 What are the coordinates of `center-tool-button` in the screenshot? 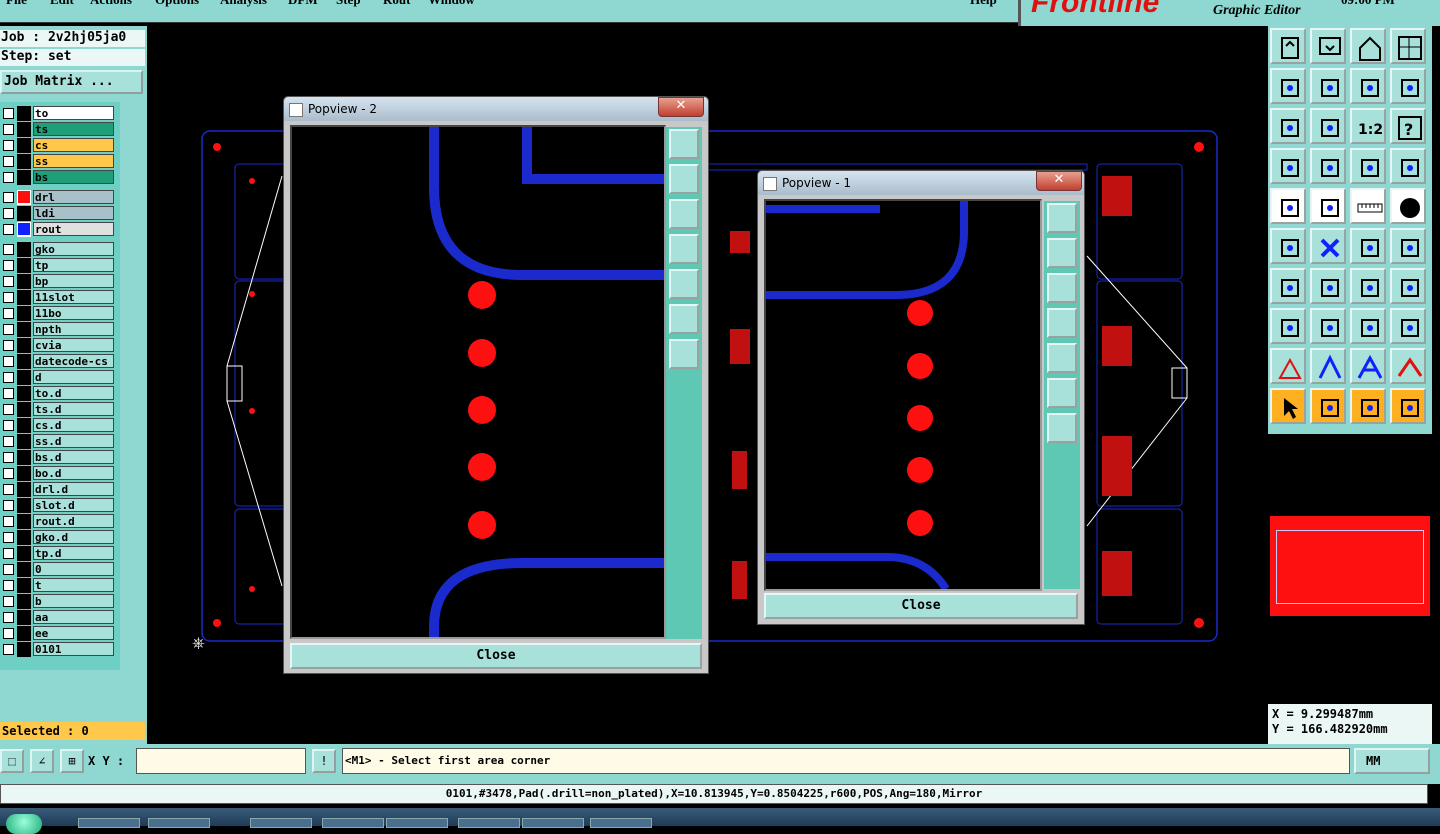 It's located at (1328, 126).